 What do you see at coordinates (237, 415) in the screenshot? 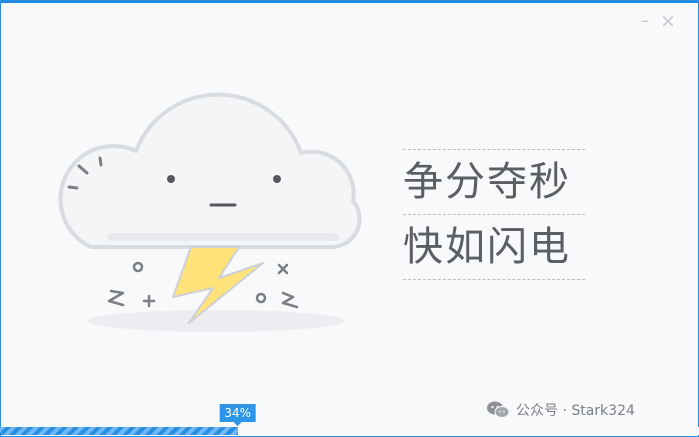
I see `progress-percent-label: 34%` at bounding box center [237, 415].